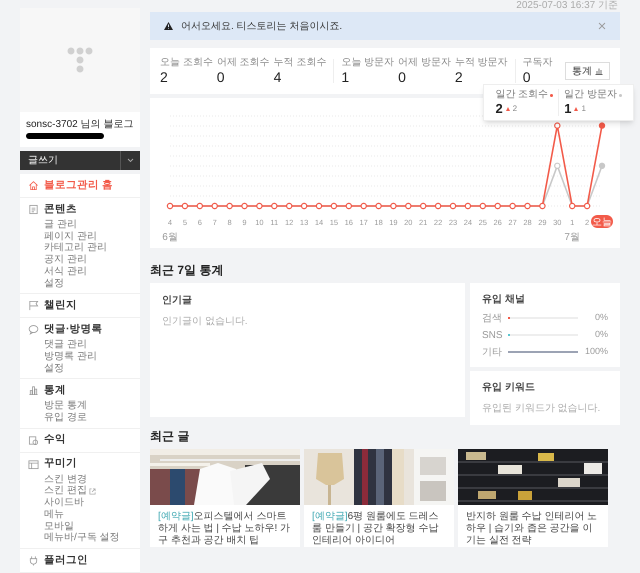  I want to click on submenu-link: 방명록 관리, so click(70, 356).